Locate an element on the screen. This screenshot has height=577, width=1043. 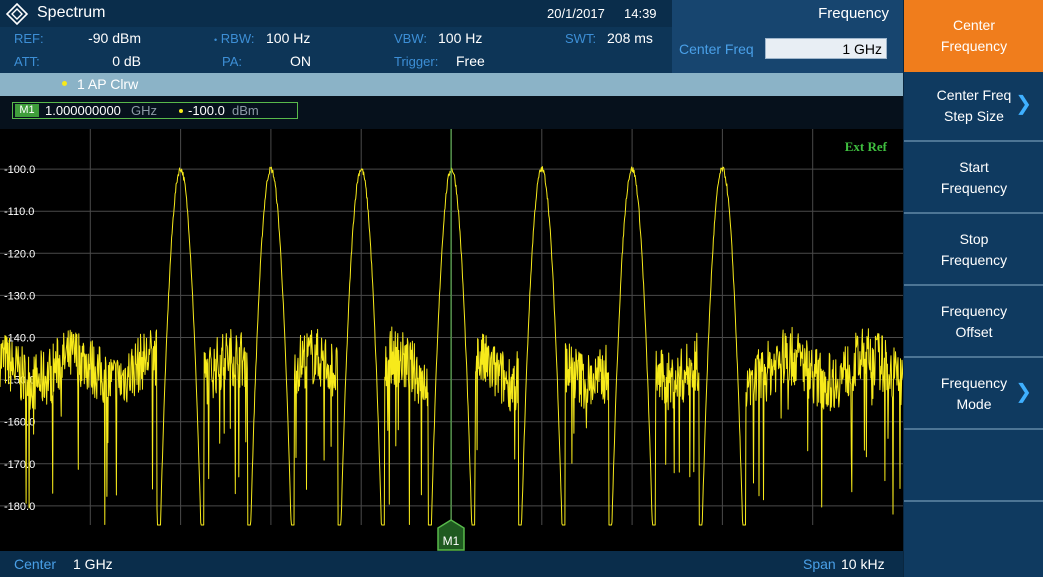
marker-flag-label: M1 is located at coordinates (451, 541).